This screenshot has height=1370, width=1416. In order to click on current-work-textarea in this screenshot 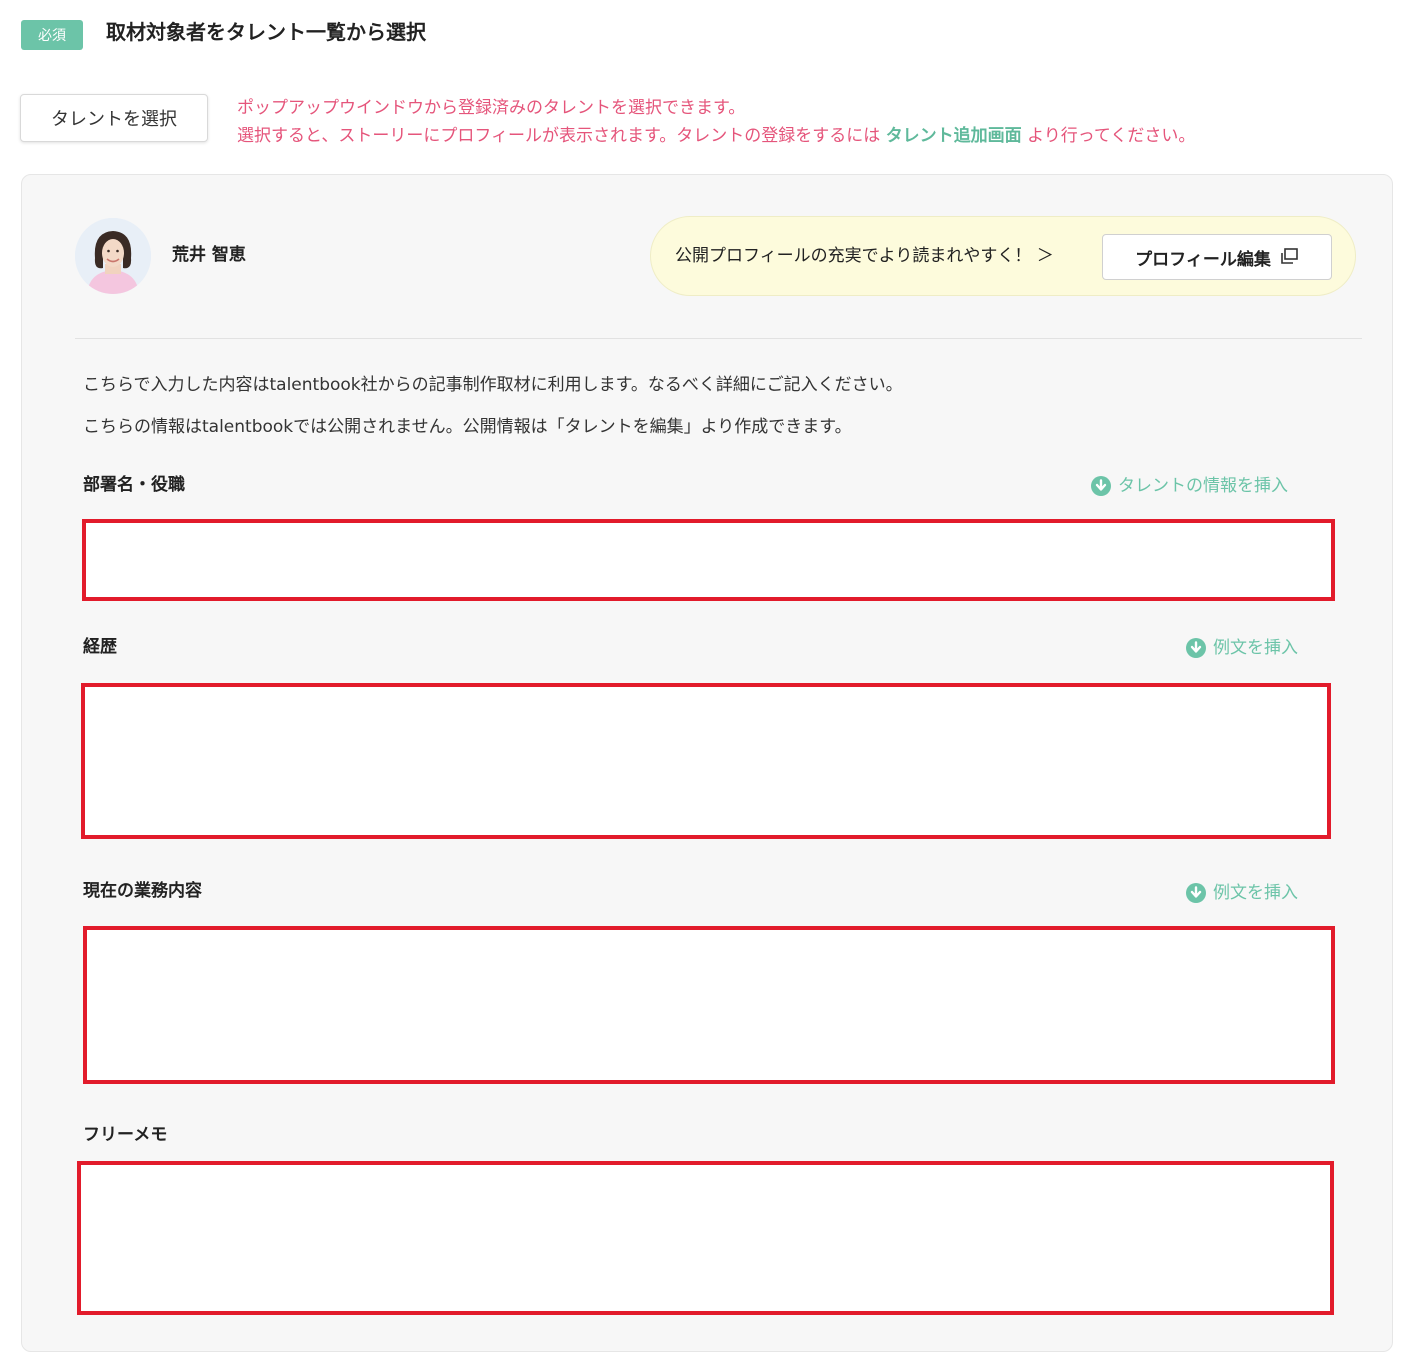, I will do `click(709, 1005)`.